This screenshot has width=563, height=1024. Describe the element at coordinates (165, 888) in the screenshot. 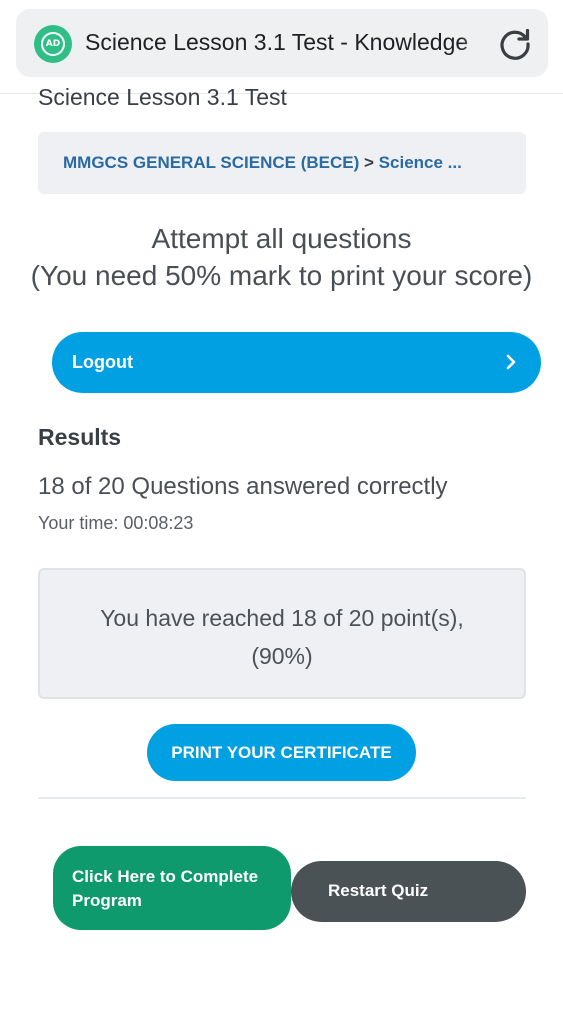

I see `complete-program-label: Click Here to Complete Program` at that location.